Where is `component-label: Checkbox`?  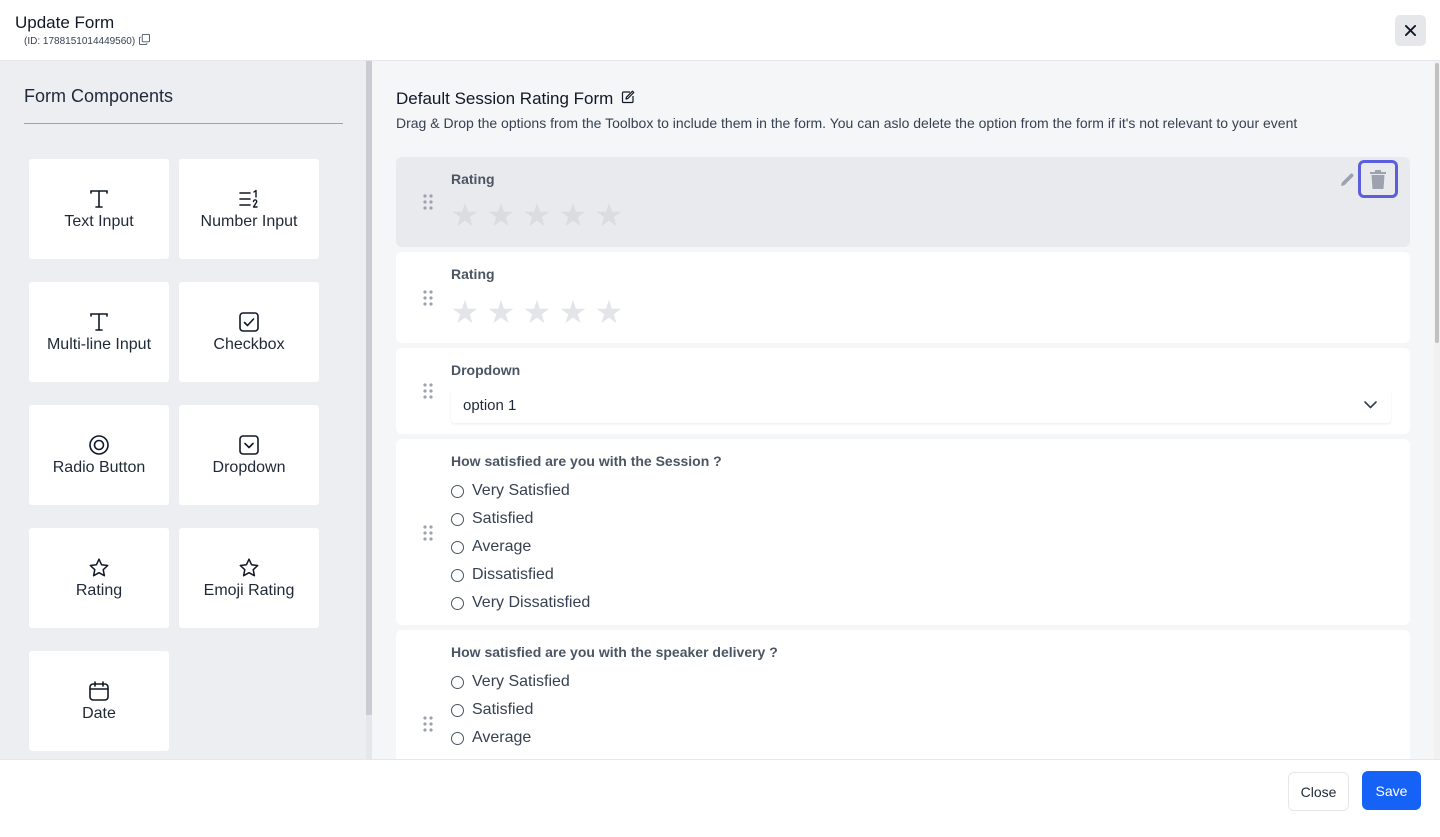
component-label: Checkbox is located at coordinates (249, 344).